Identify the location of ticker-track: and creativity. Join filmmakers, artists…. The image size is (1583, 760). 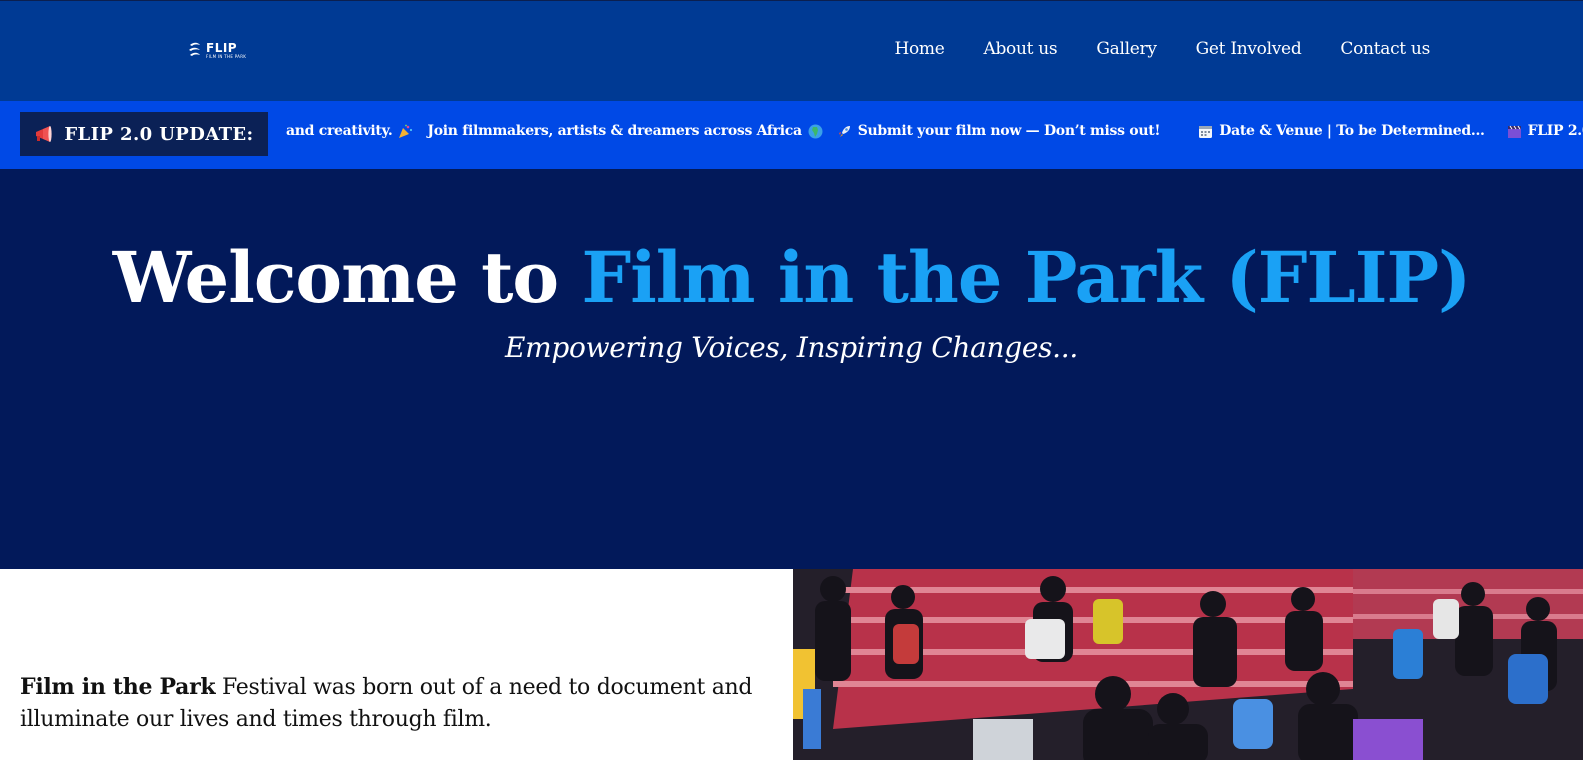
(934, 135).